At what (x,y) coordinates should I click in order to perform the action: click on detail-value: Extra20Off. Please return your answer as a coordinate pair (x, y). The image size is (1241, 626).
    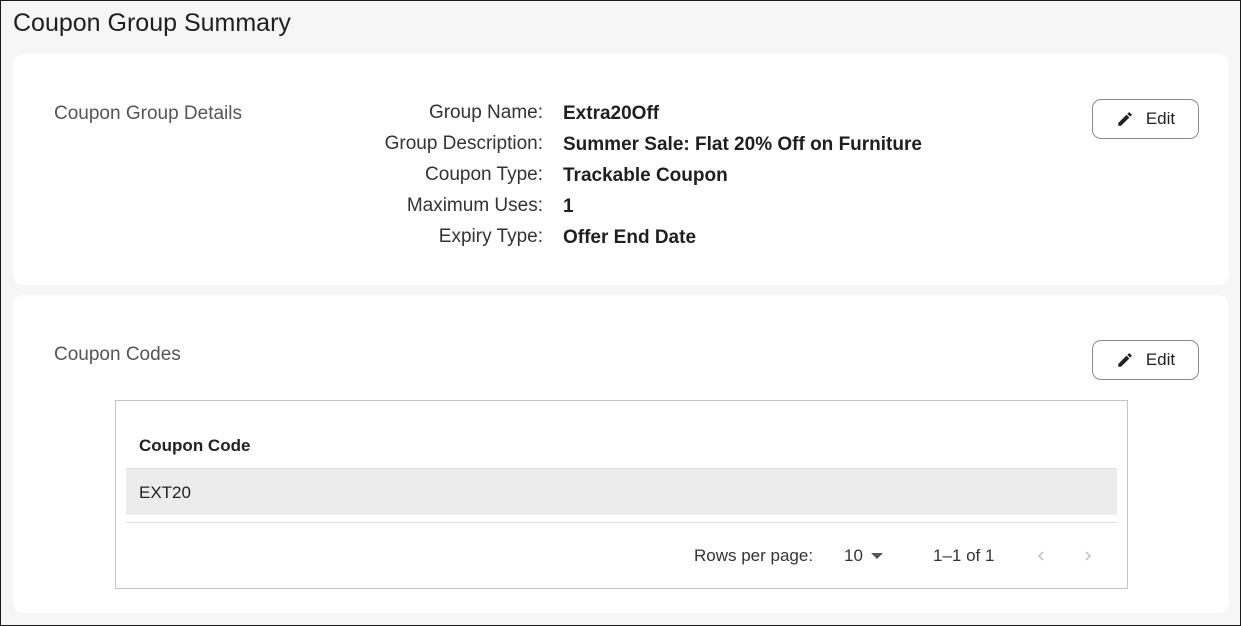
    Looking at the image, I should click on (611, 113).